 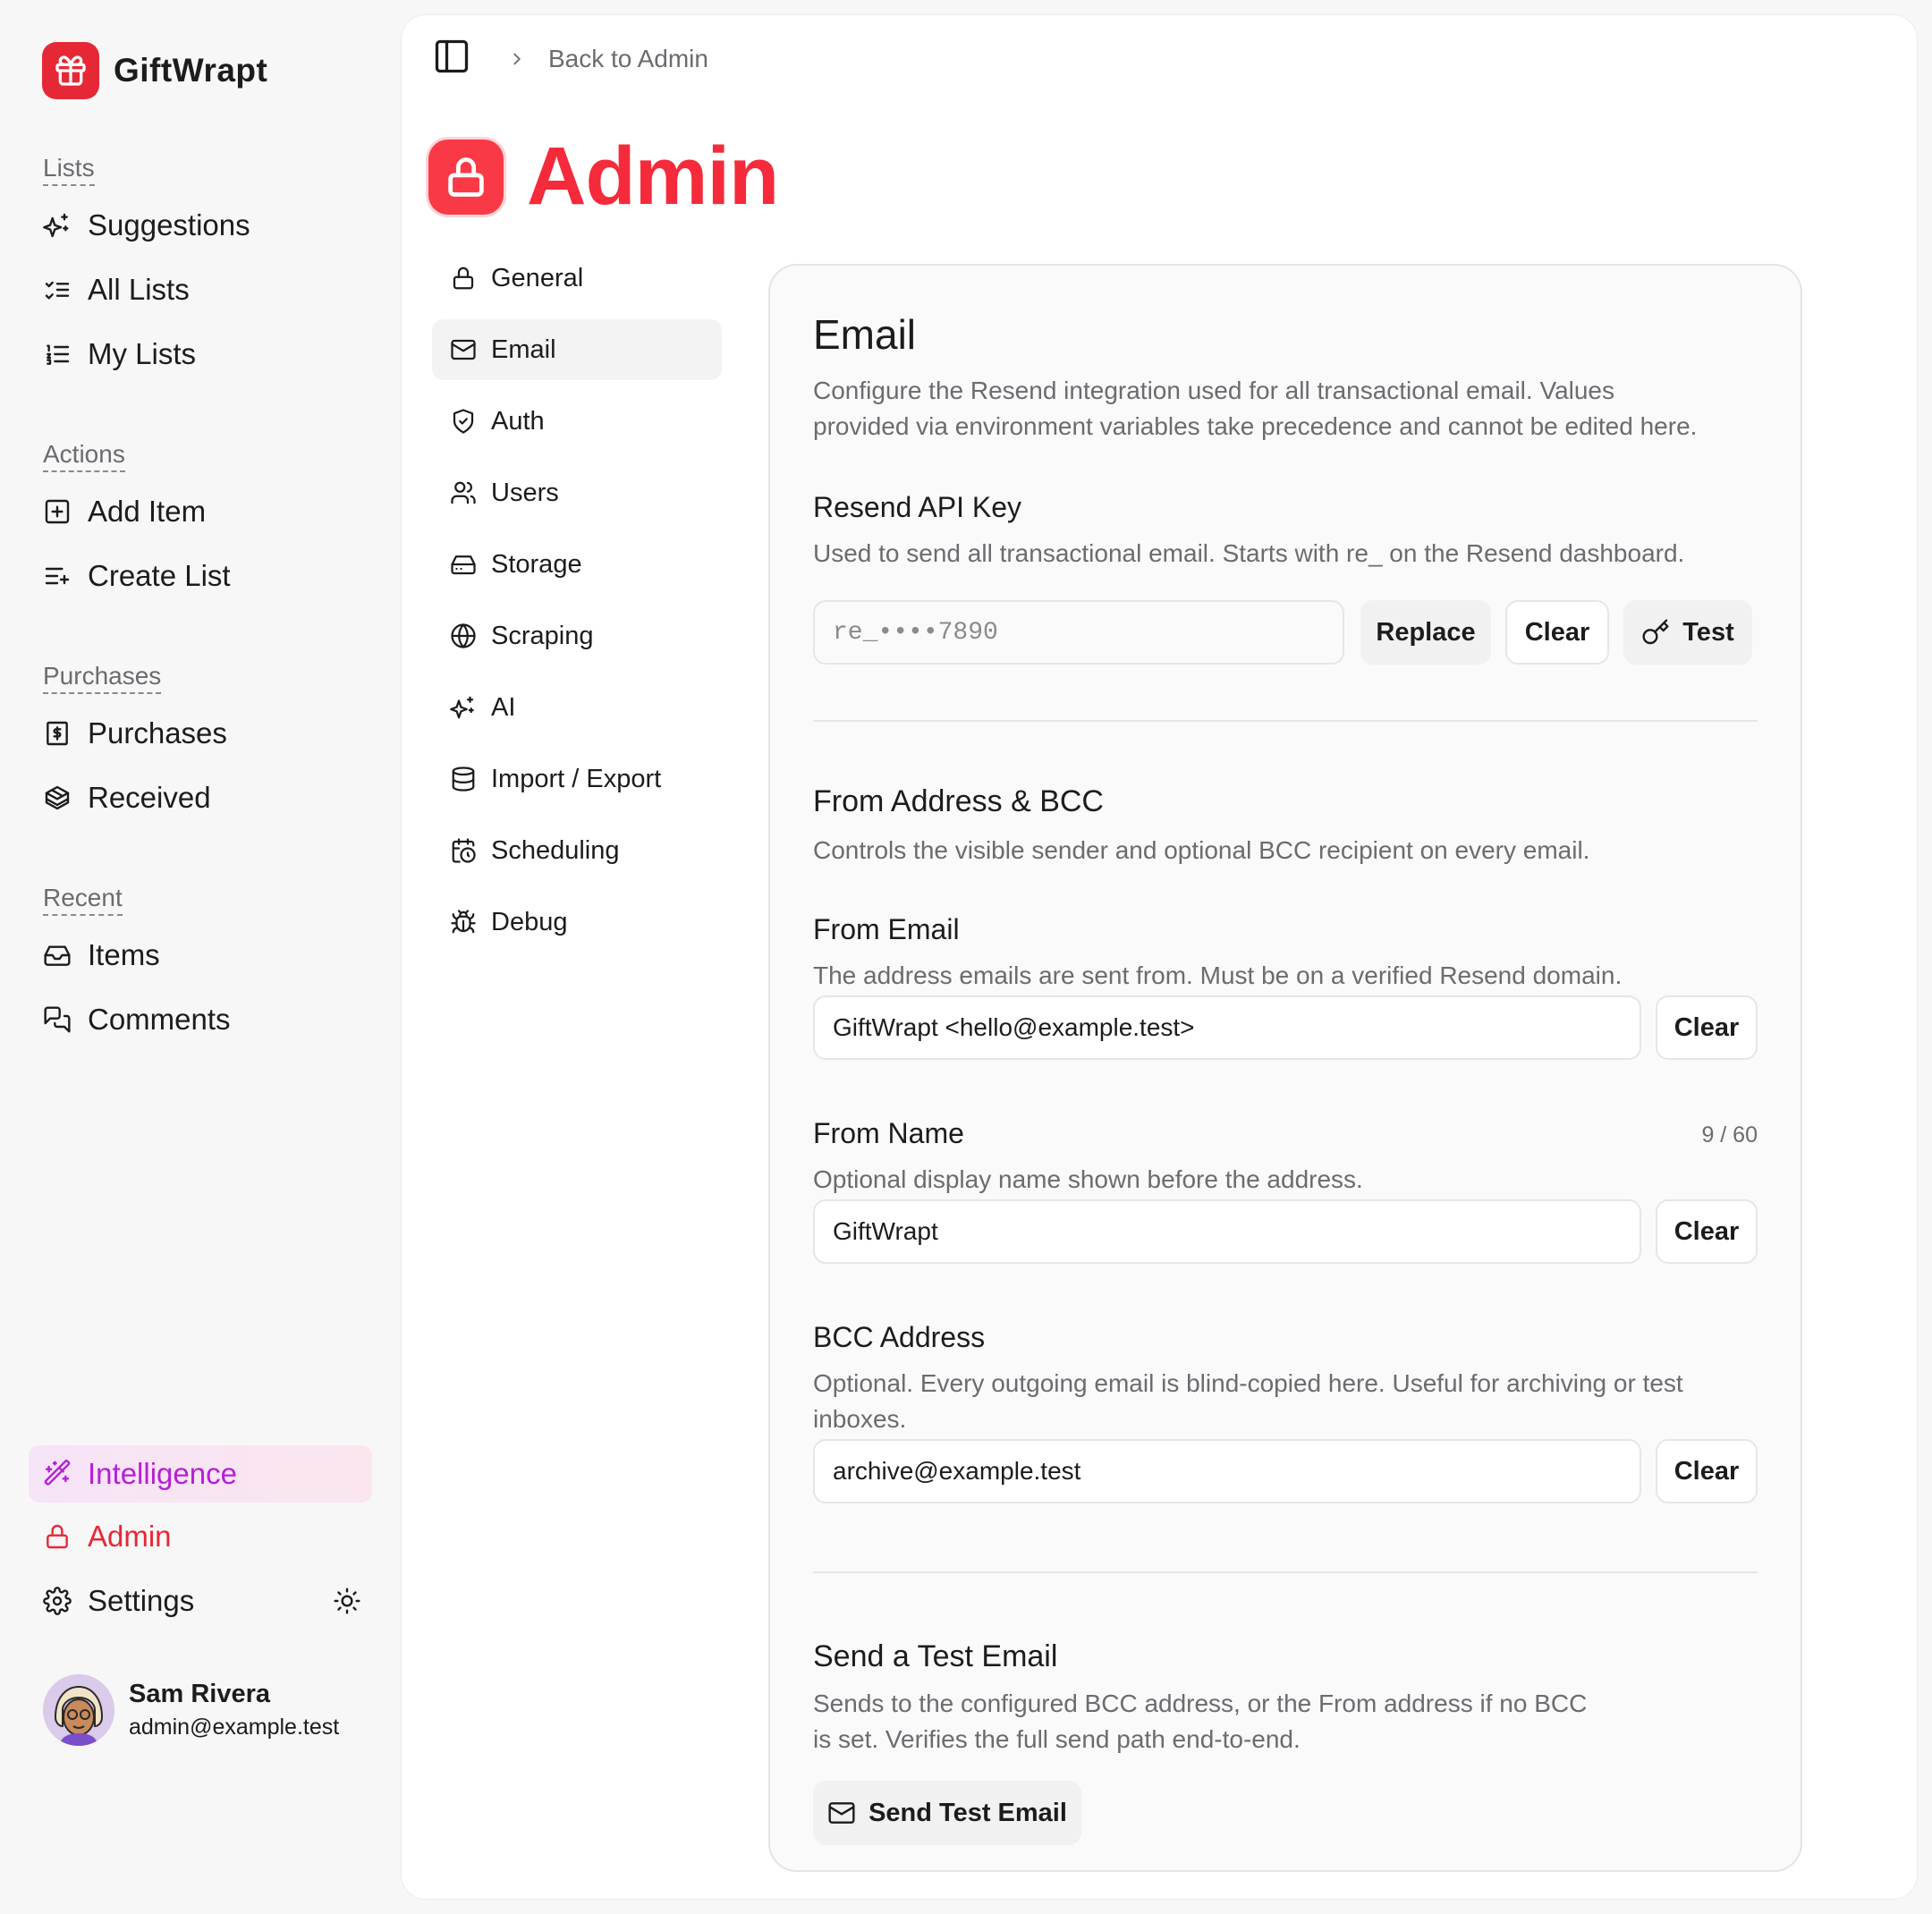 What do you see at coordinates (141, 1600) in the screenshot?
I see `nav-label: Settings` at bounding box center [141, 1600].